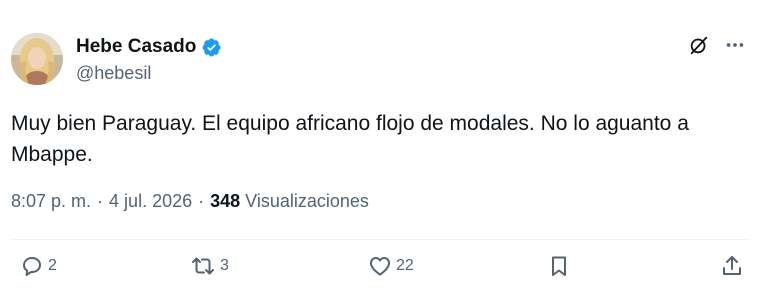 This screenshot has width=760, height=291. Describe the element at coordinates (150, 201) in the screenshot. I see `tweet-date: 4 jul. 2026` at that location.